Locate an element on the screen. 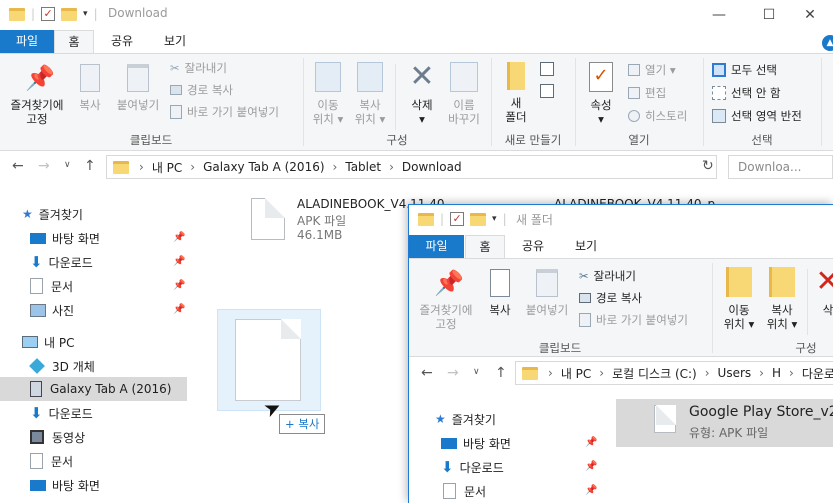  breadcrumb-item: H is located at coordinates (776, 373).